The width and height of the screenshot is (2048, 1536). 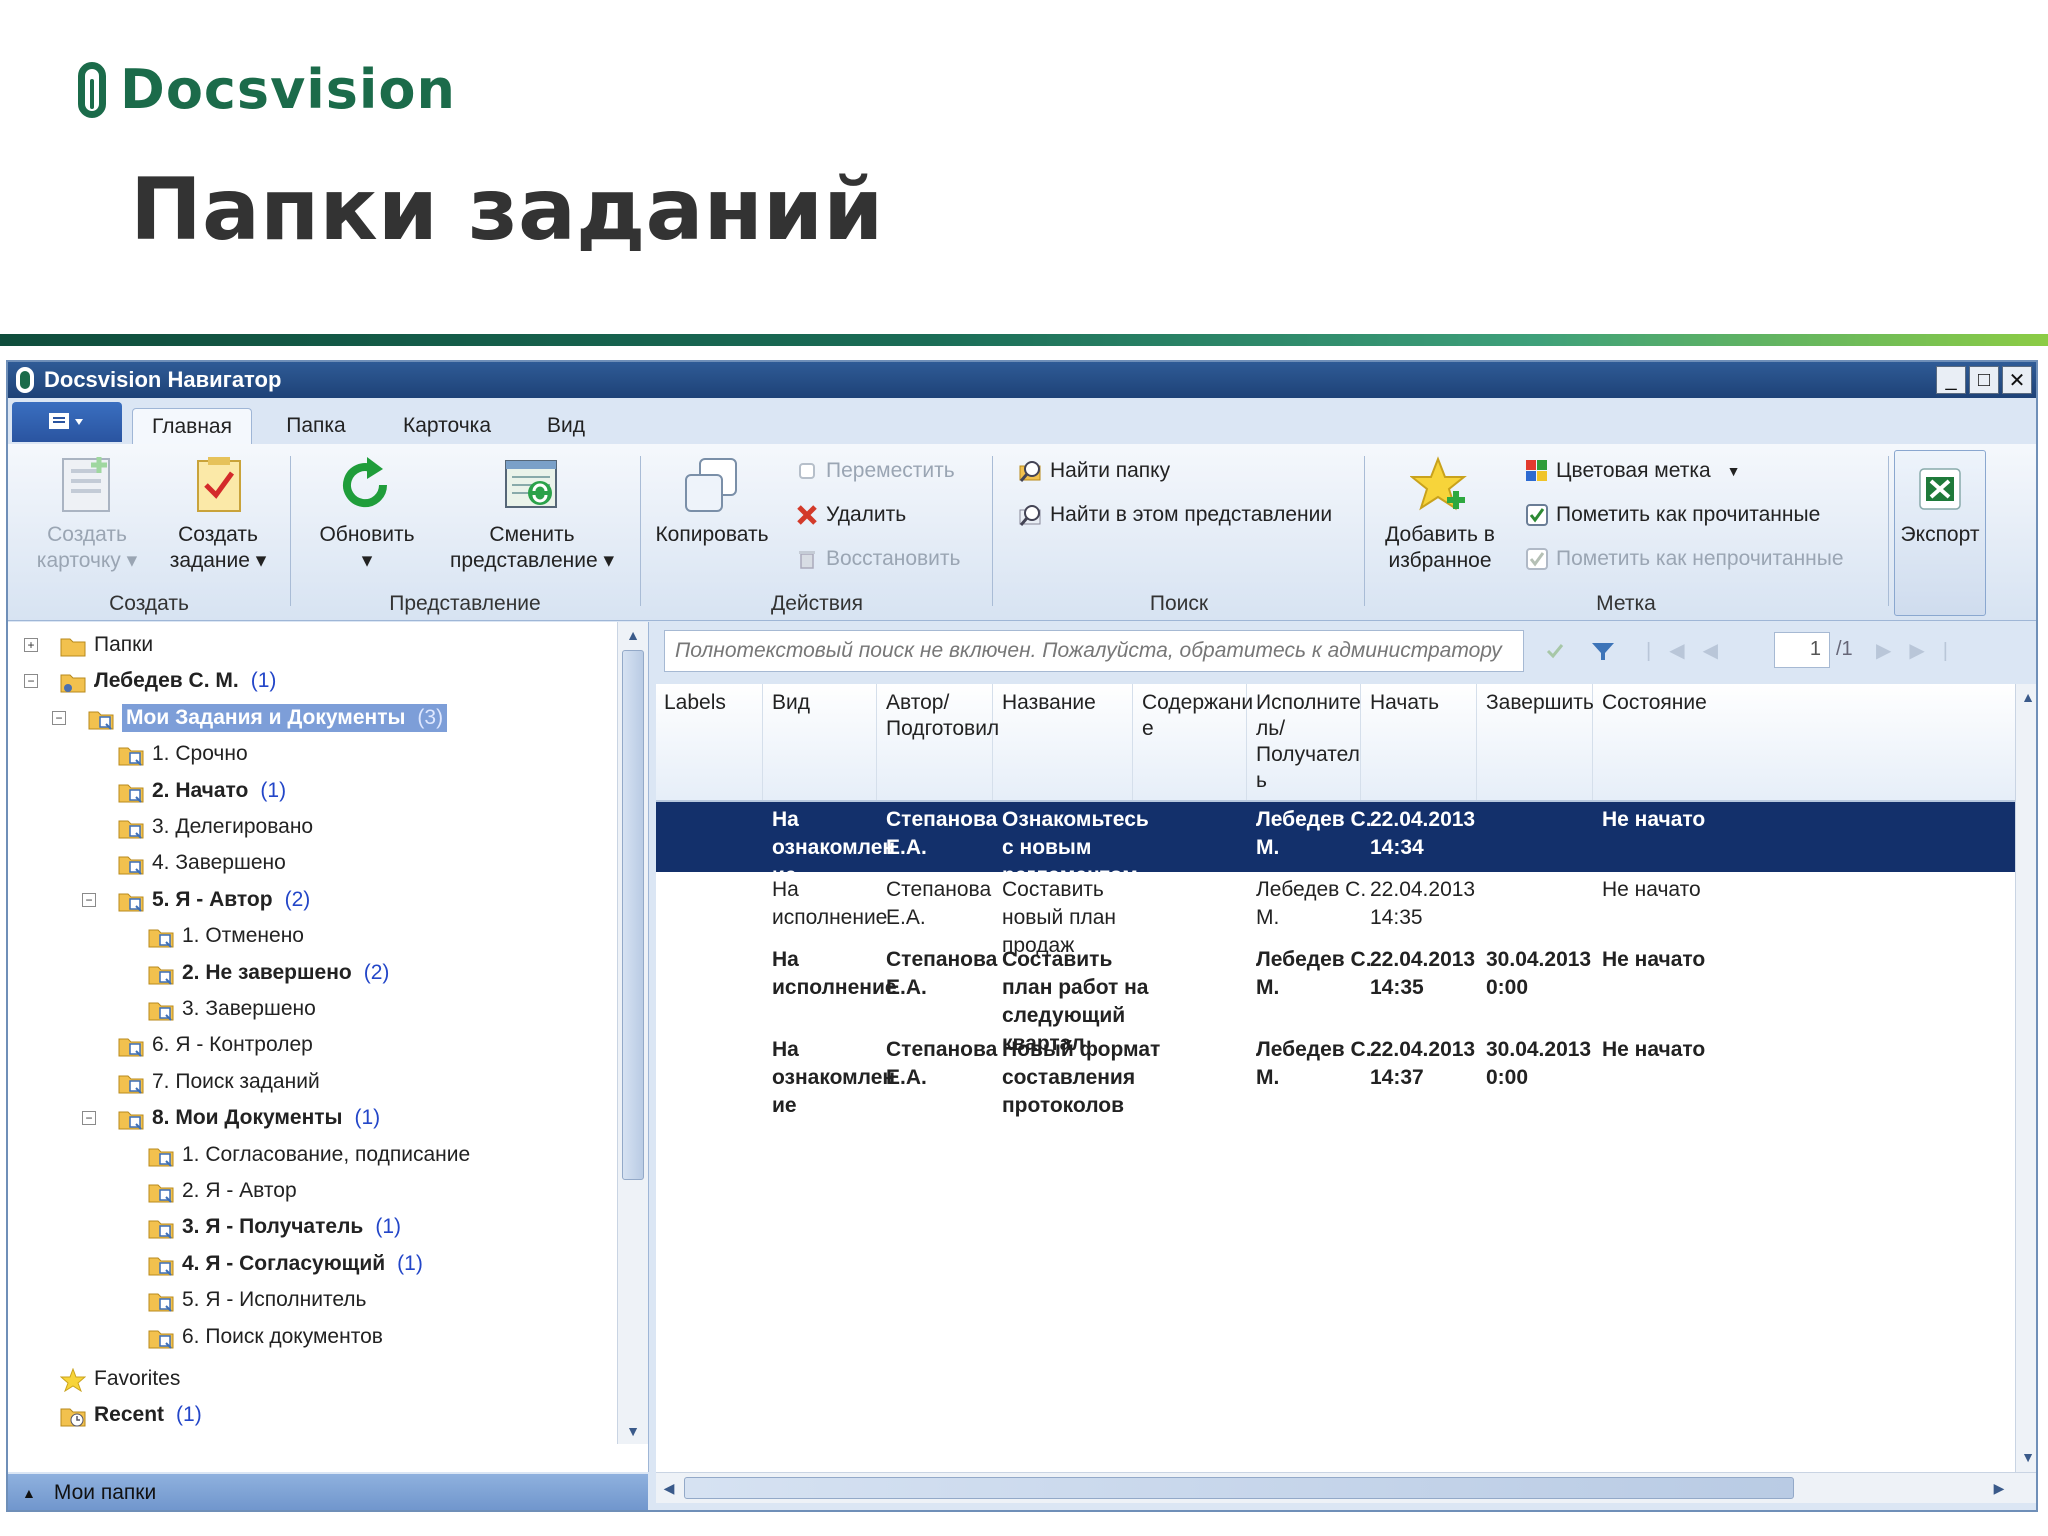 I want to click on tree-node-label: 3. Я - Получатель, so click(x=273, y=1227).